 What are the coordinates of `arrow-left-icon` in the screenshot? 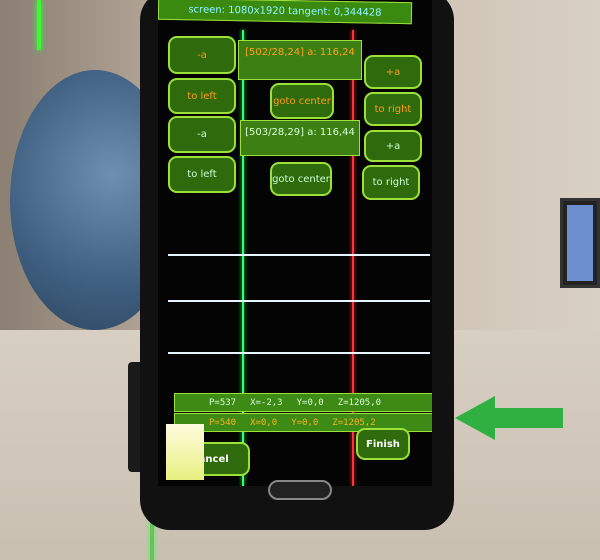 It's located at (509, 418).